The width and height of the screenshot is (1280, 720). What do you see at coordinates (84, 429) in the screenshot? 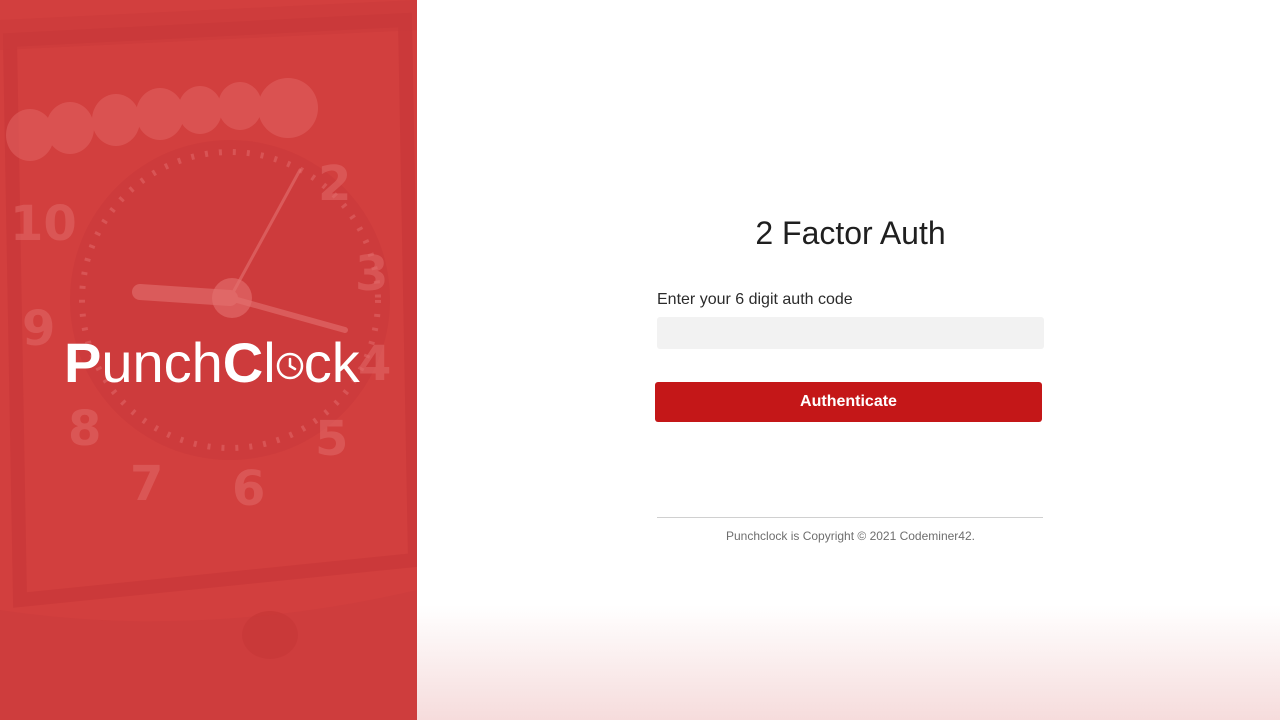
I see `svg-text: 8` at bounding box center [84, 429].